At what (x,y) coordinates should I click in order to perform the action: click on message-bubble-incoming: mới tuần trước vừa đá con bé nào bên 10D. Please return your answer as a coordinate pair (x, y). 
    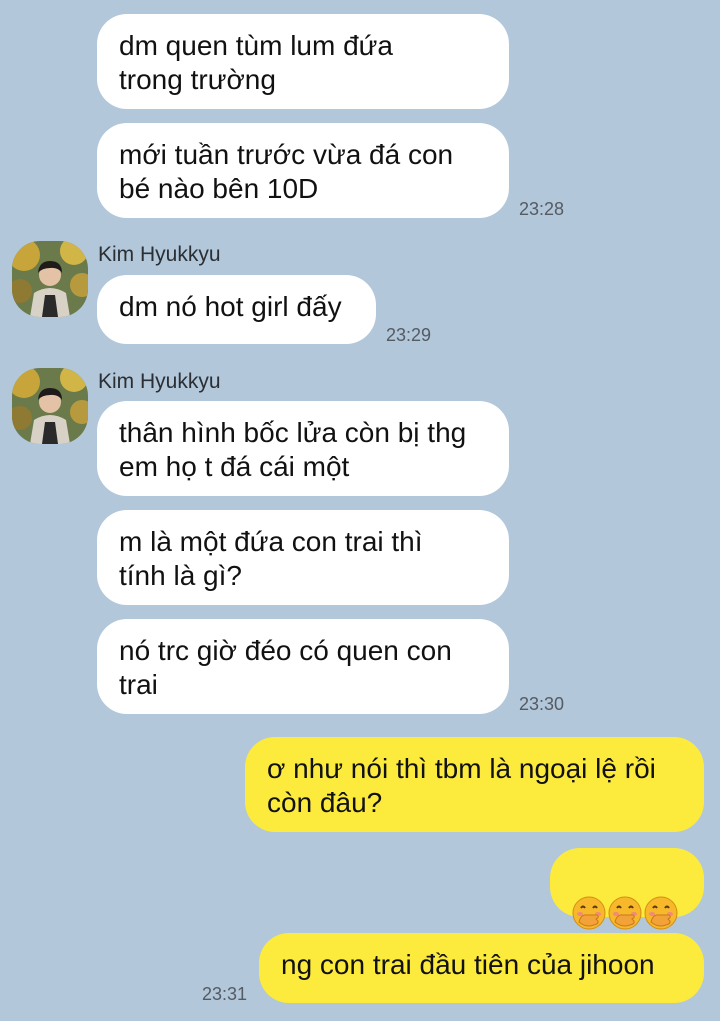
    Looking at the image, I should click on (303, 170).